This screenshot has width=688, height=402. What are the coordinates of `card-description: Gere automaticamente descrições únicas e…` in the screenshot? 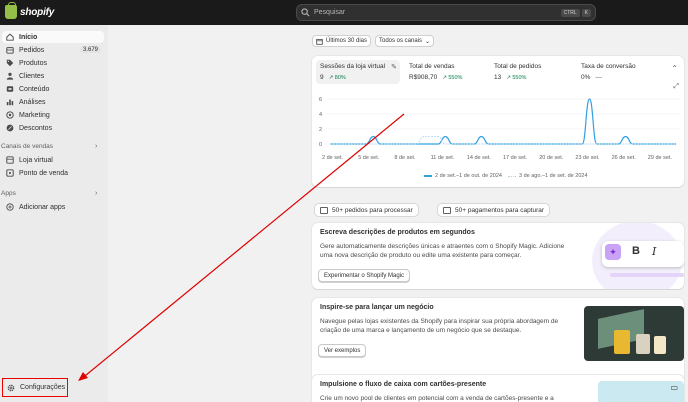 It's located at (442, 251).